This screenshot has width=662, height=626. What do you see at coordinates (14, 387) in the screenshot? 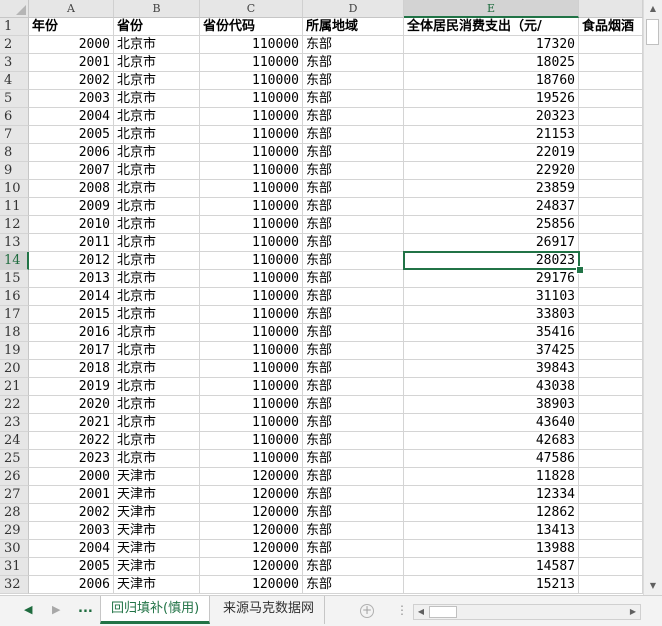
I see `row-header: 21` at bounding box center [14, 387].